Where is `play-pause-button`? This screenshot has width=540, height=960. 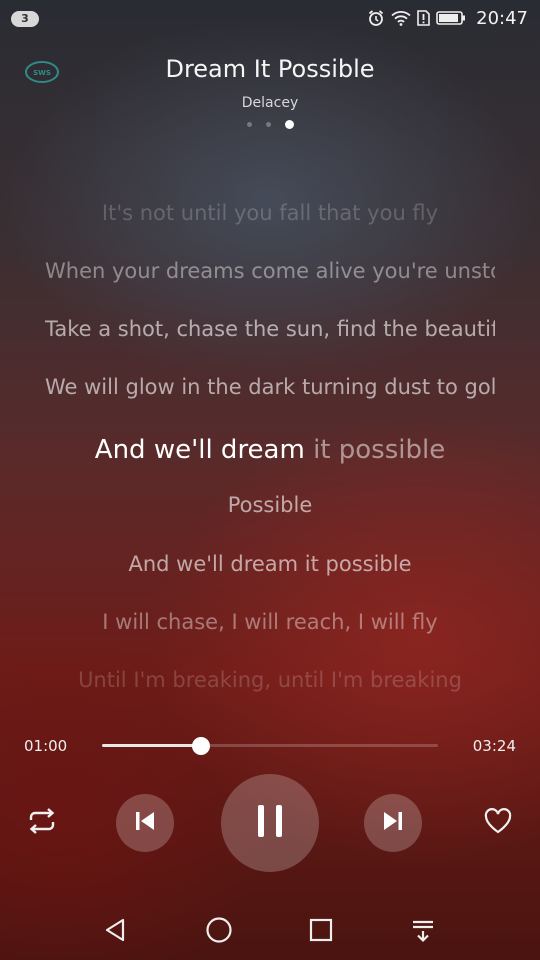
play-pause-button is located at coordinates (270, 823).